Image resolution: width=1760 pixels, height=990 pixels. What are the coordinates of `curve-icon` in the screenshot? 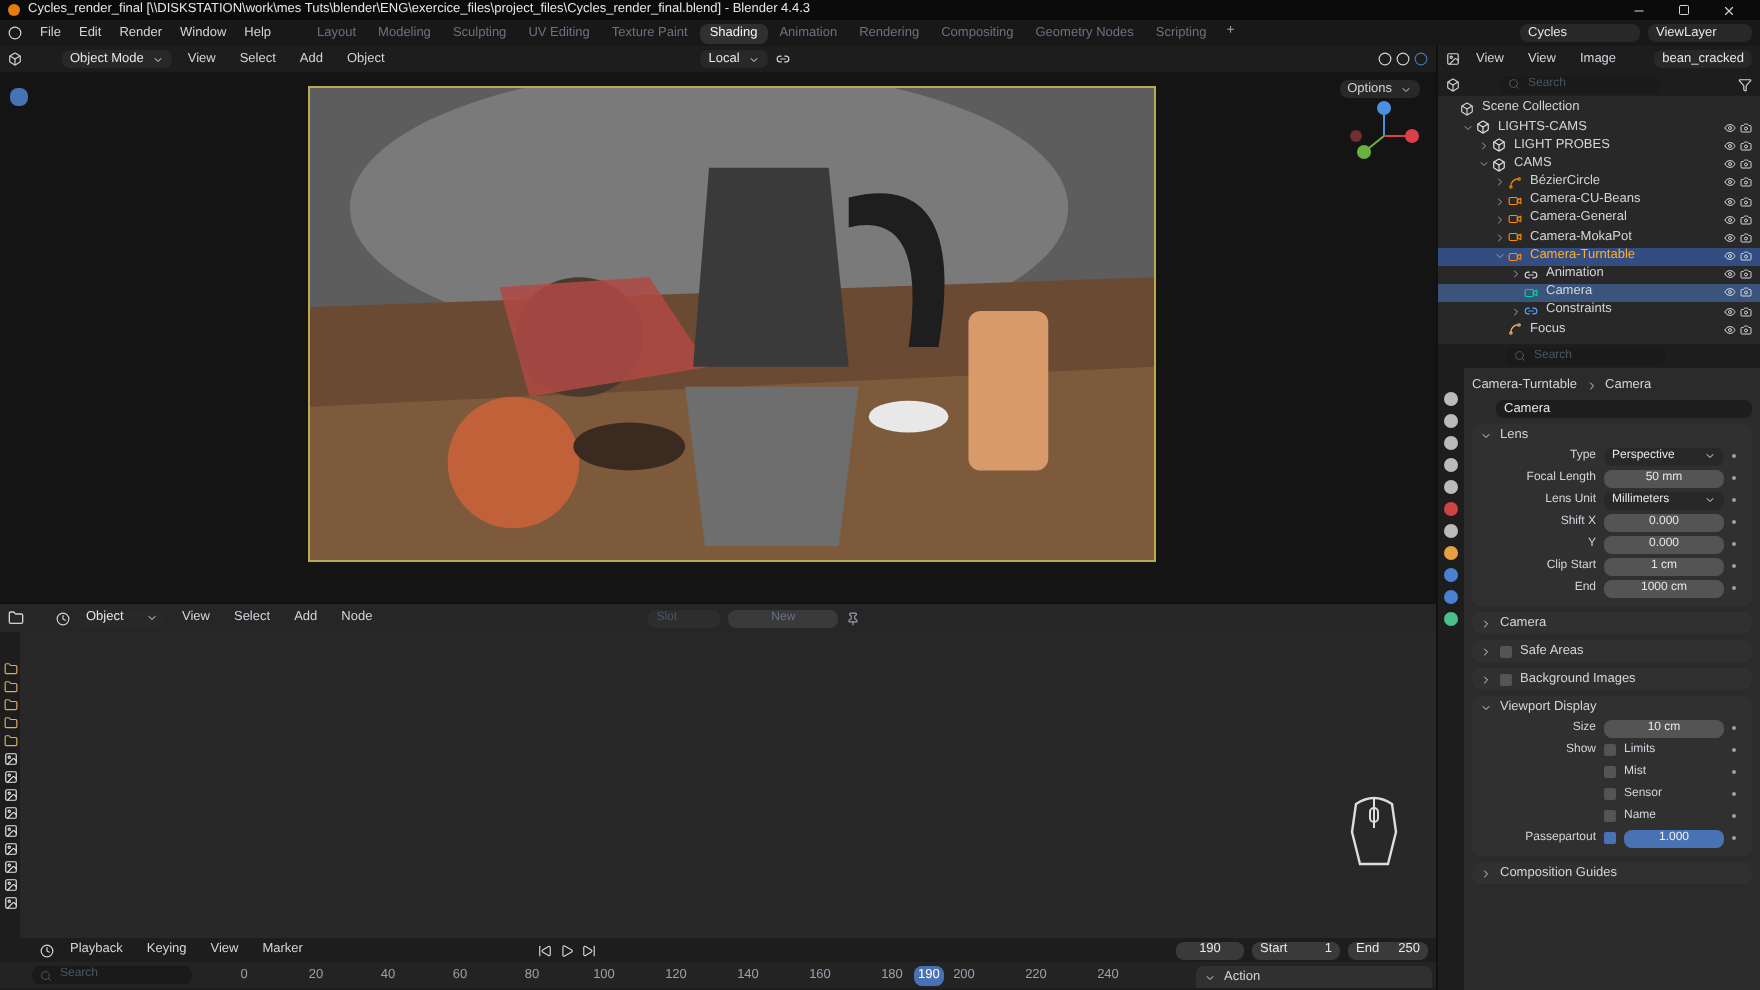 It's located at (1515, 182).